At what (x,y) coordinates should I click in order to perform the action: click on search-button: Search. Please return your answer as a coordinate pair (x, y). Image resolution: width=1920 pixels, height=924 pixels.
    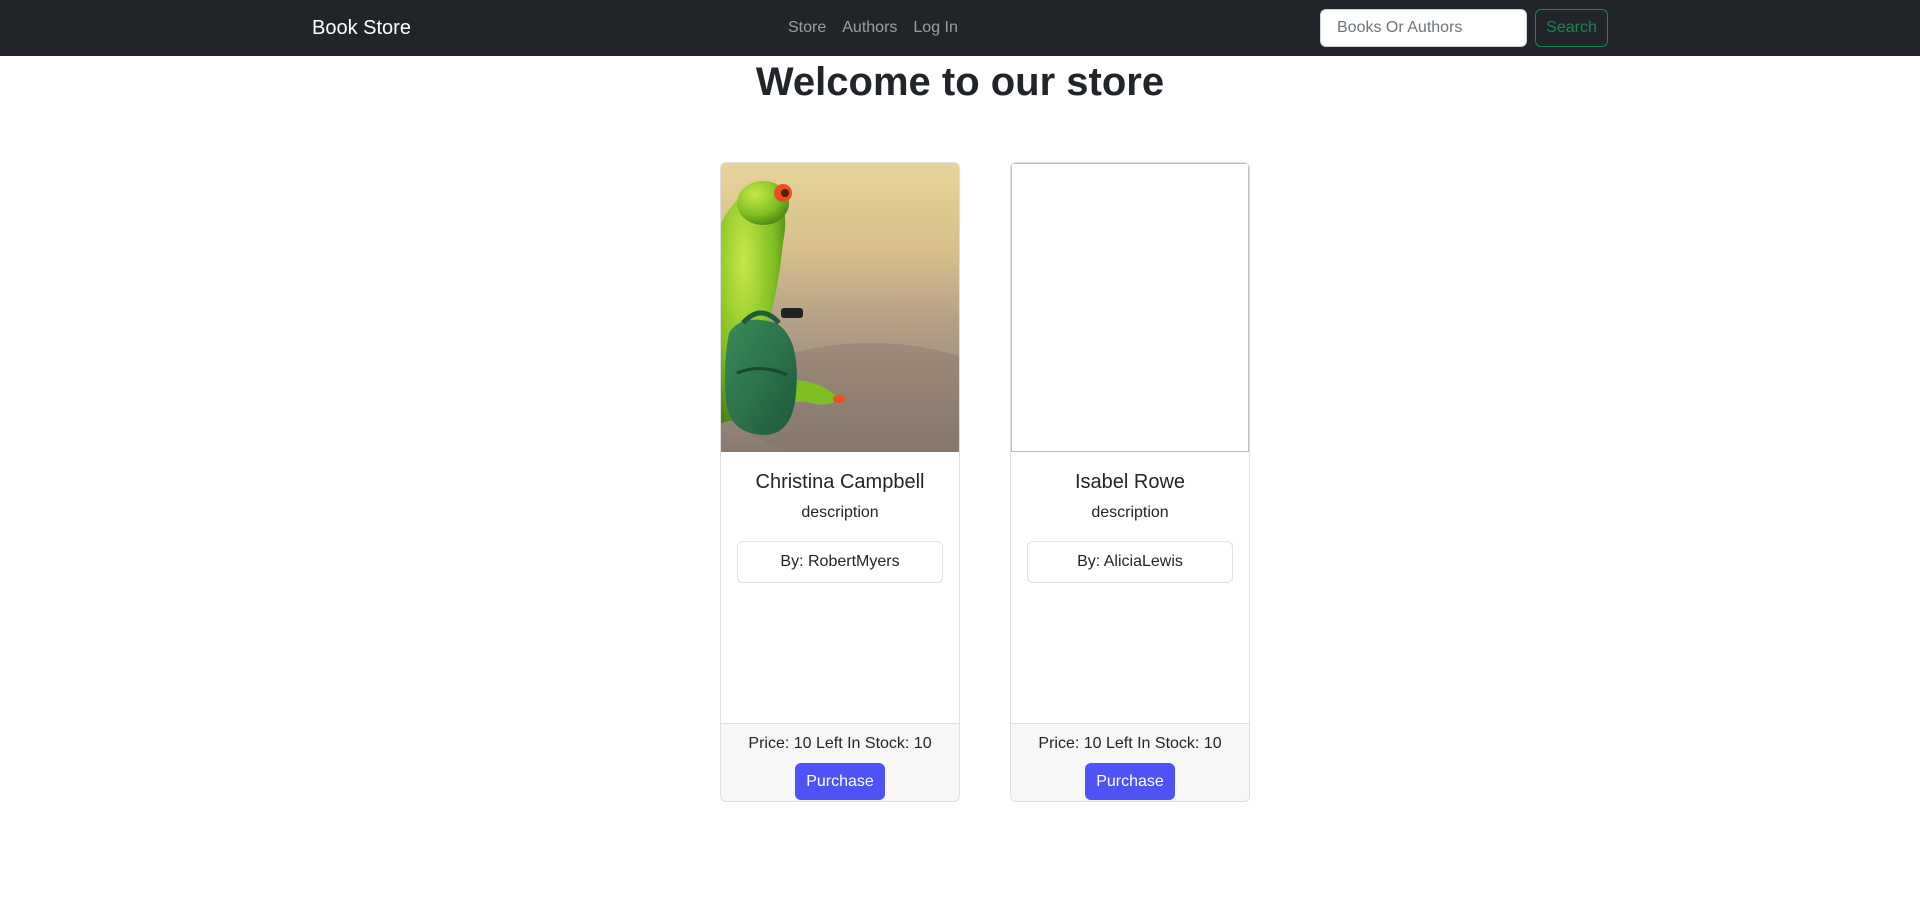
    Looking at the image, I should click on (1571, 28).